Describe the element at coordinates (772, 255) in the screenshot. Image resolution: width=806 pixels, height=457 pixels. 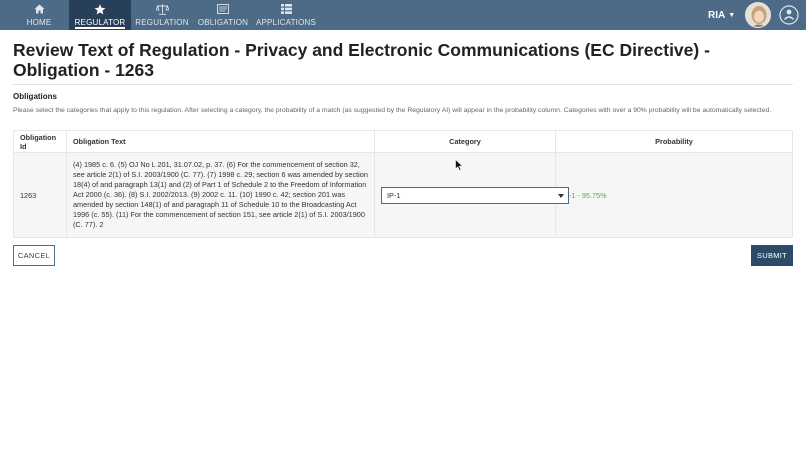
I see `submit-button: SUBMIT` at that location.